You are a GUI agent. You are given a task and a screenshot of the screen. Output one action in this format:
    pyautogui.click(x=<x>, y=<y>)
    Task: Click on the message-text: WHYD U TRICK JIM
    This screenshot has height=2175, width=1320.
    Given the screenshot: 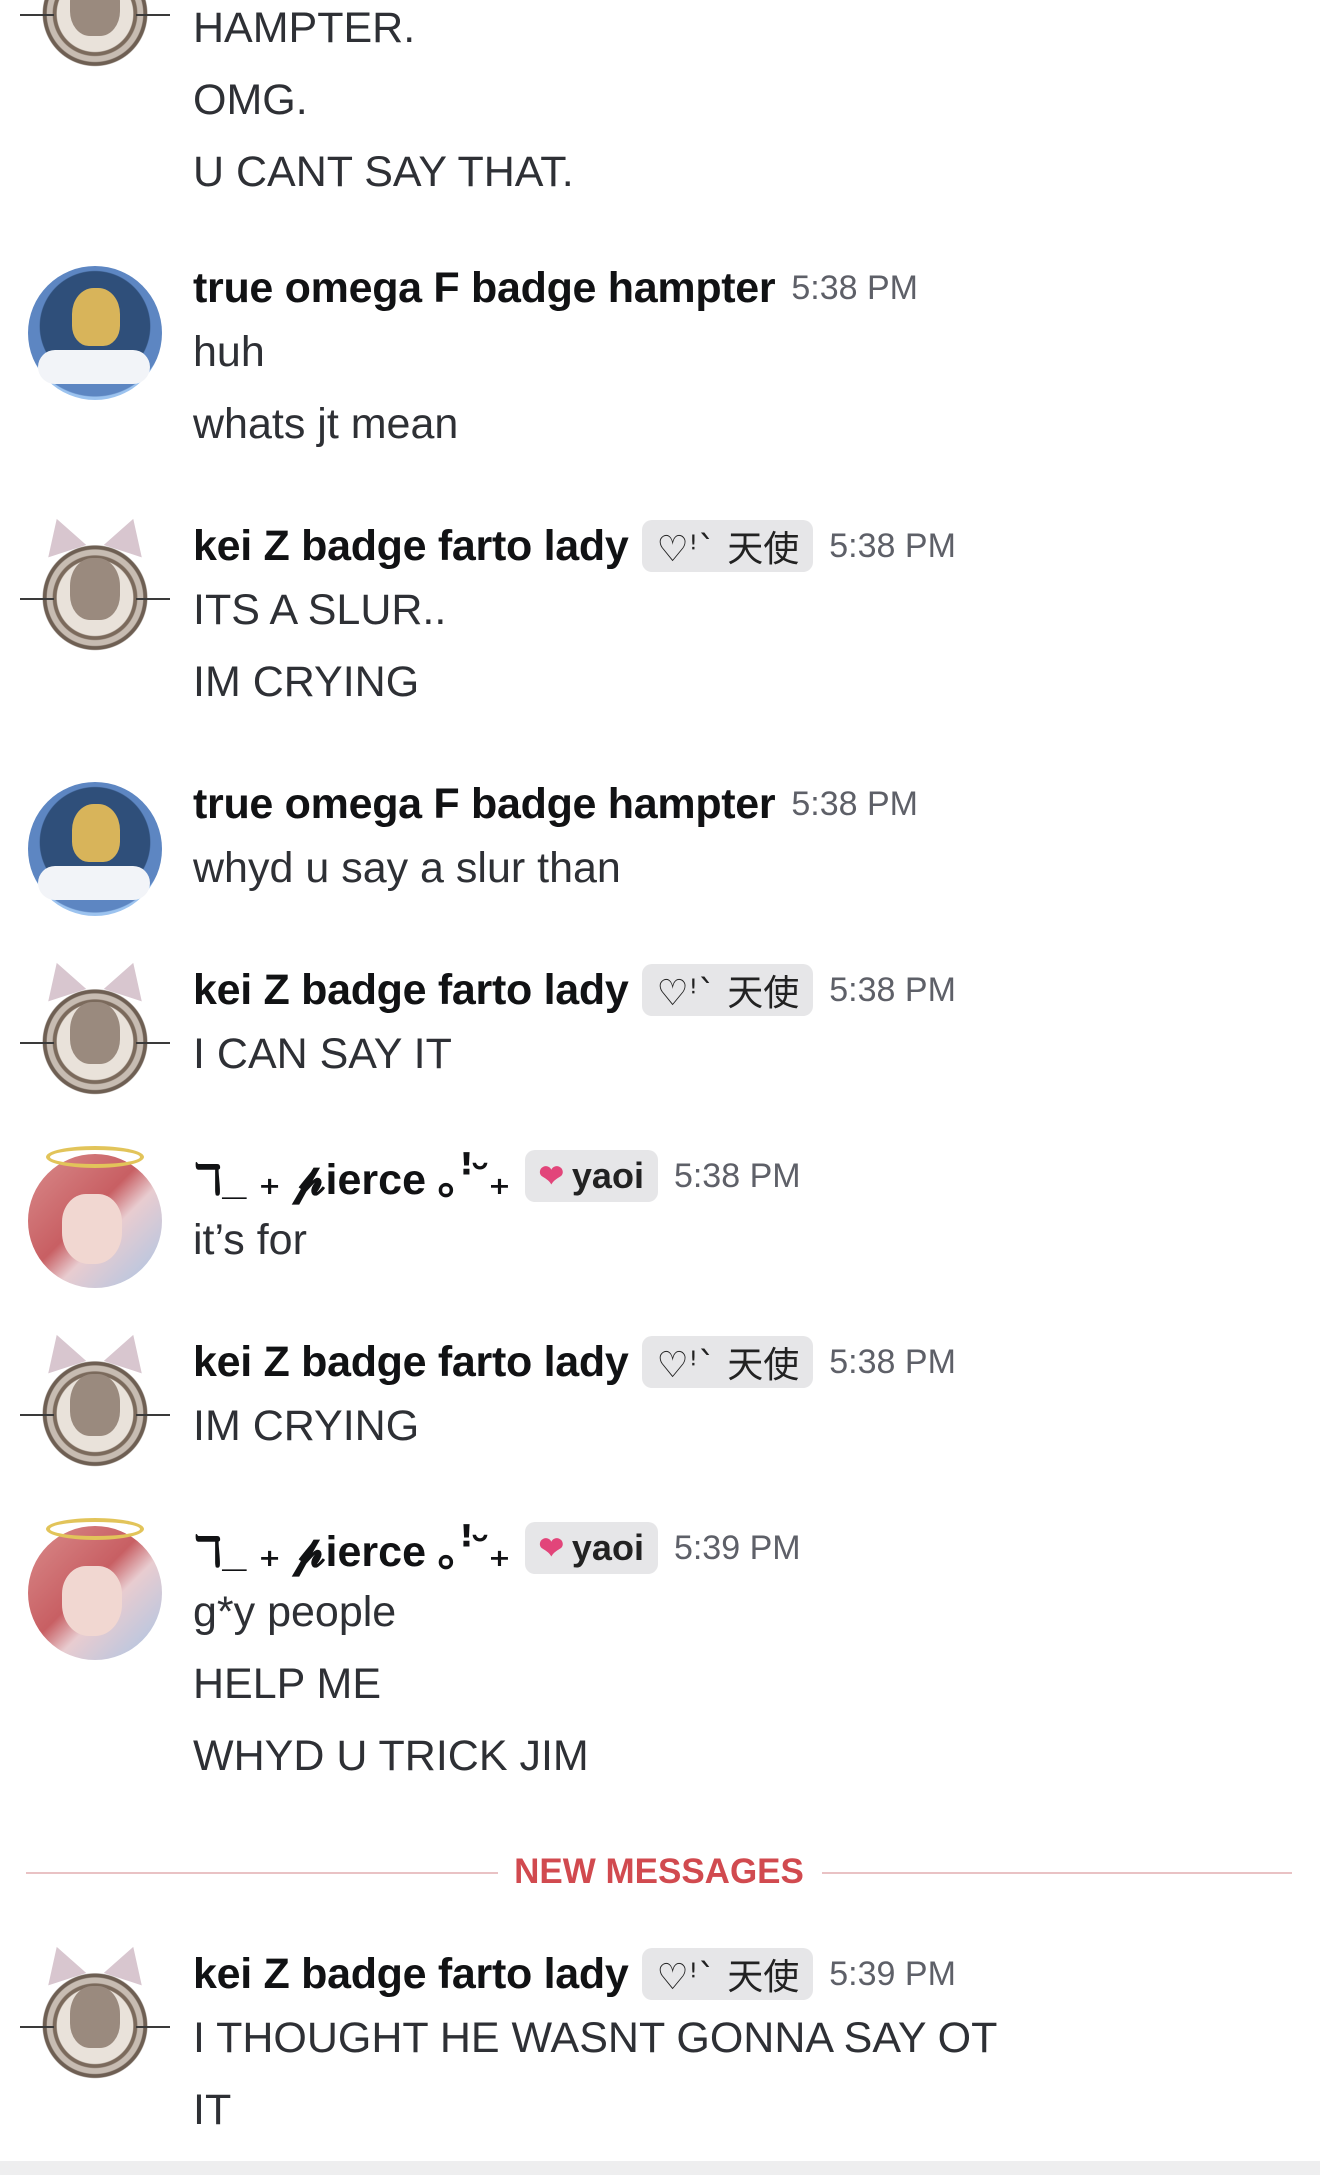 What is the action you would take?
    pyautogui.click(x=391, y=1756)
    